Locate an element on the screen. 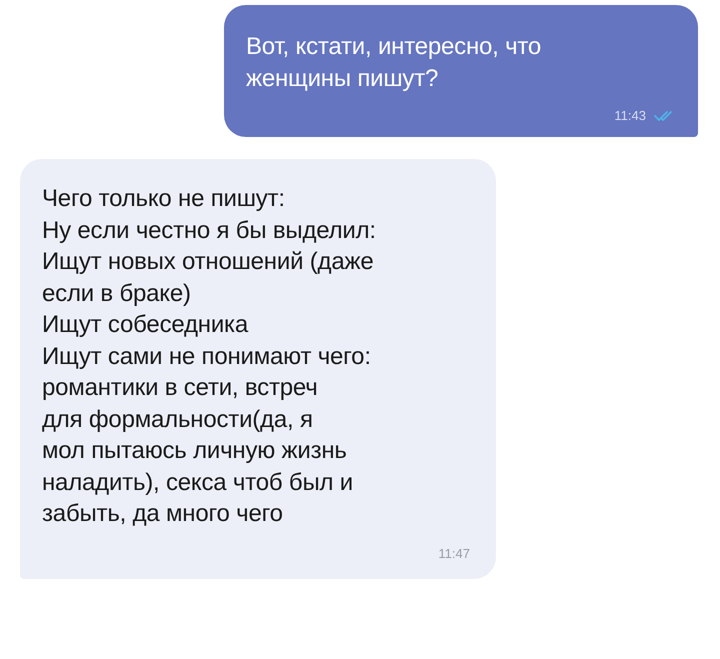 The width and height of the screenshot is (720, 659). message-text: Вот, кстати, интересно, что женщины пишут? is located at coordinates (394, 63).